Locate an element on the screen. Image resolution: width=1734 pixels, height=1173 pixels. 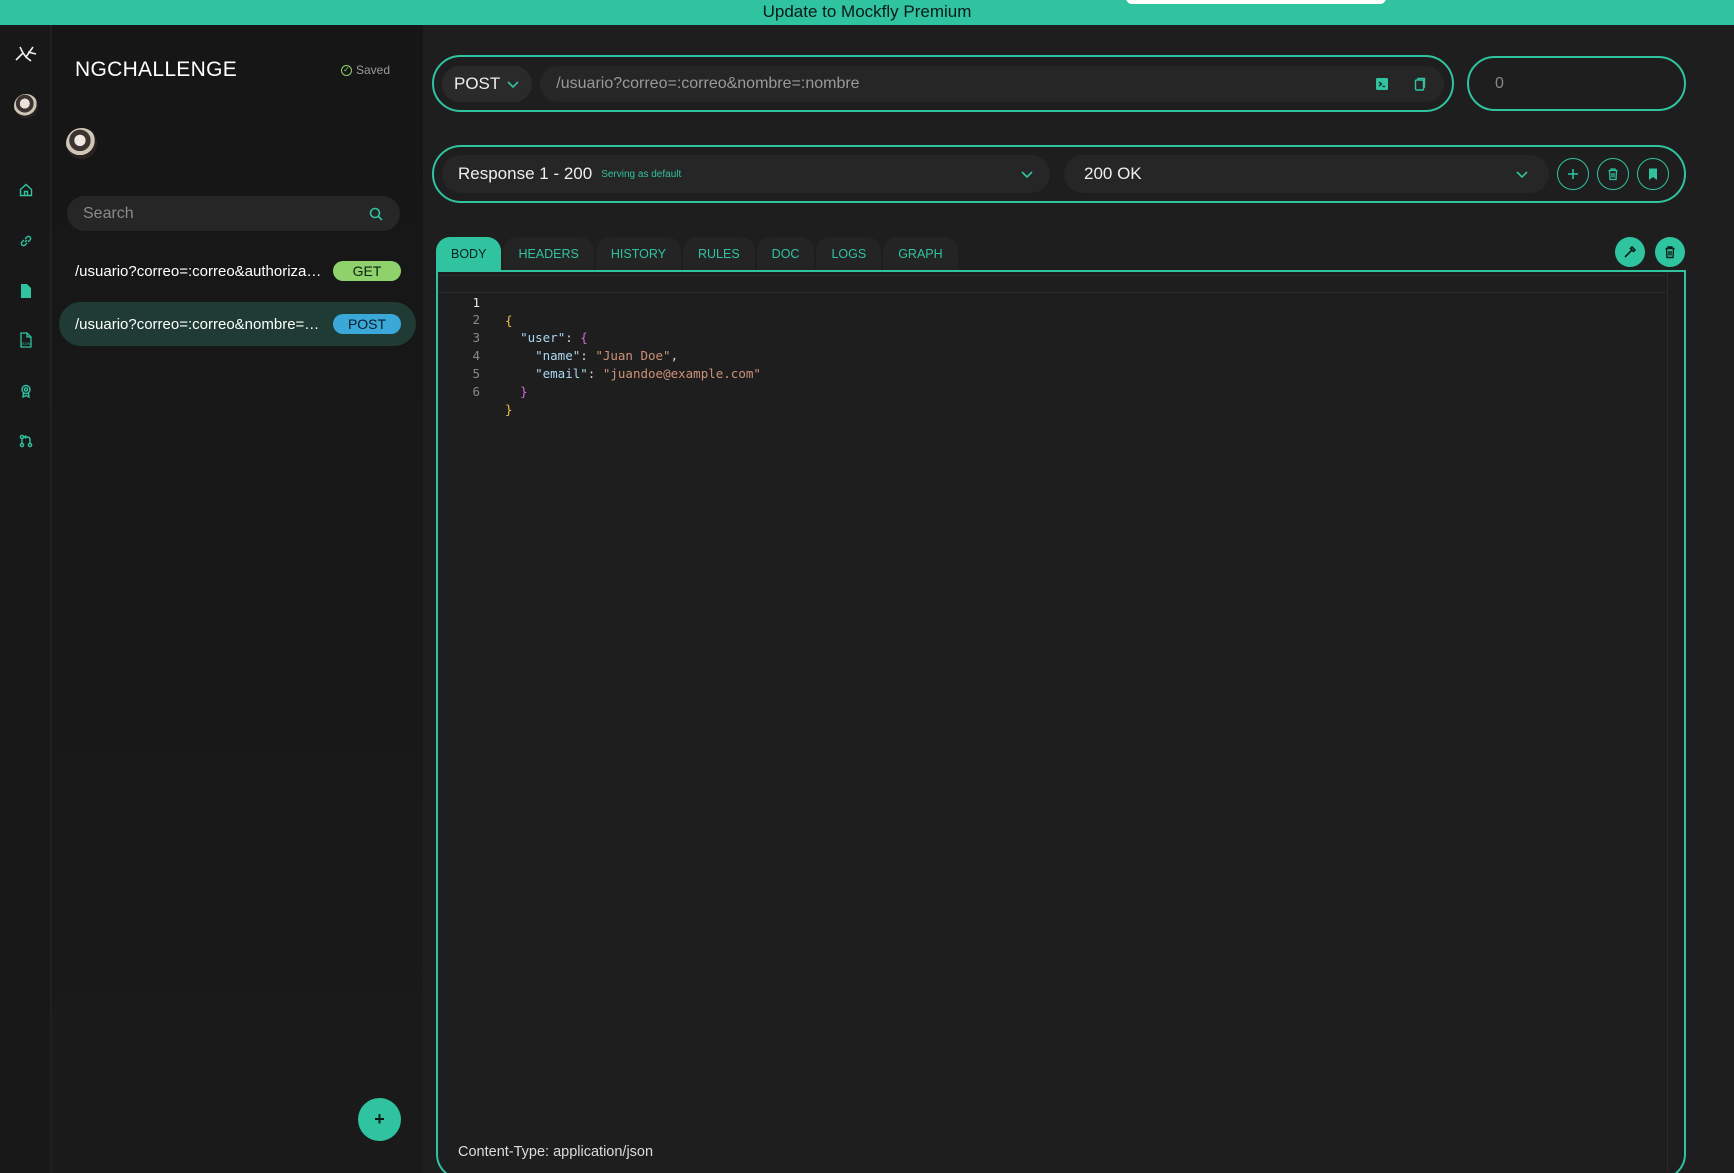
status-code-select: 200 OK is located at coordinates (1306, 174).